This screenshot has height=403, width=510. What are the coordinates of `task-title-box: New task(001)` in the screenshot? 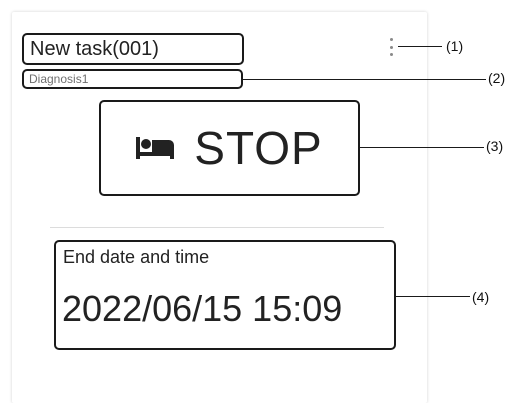 It's located at (133, 49).